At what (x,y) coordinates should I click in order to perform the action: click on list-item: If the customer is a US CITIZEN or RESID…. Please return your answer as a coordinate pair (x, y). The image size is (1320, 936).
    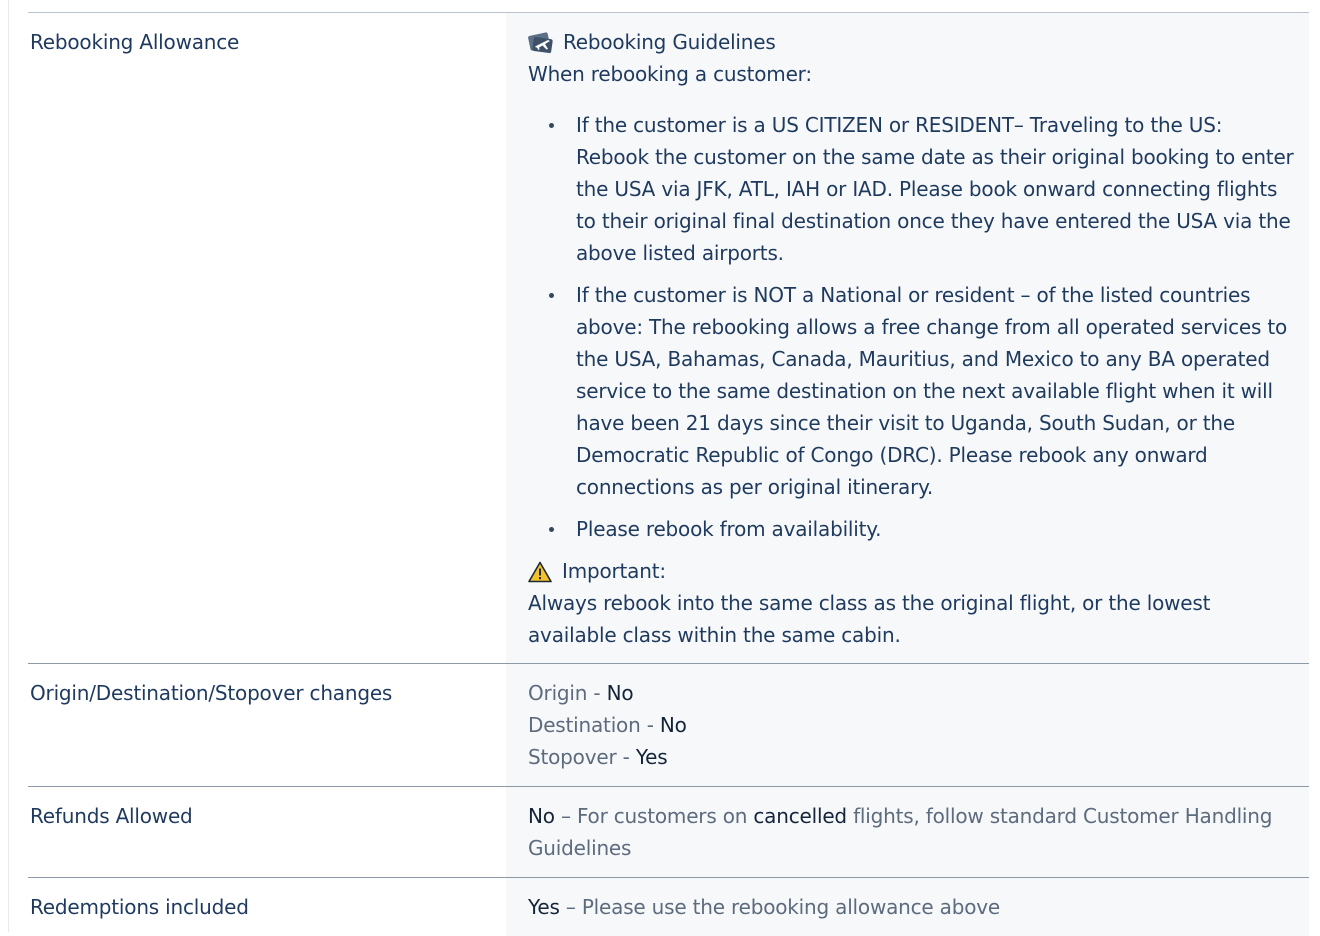
    Looking at the image, I should click on (925, 189).